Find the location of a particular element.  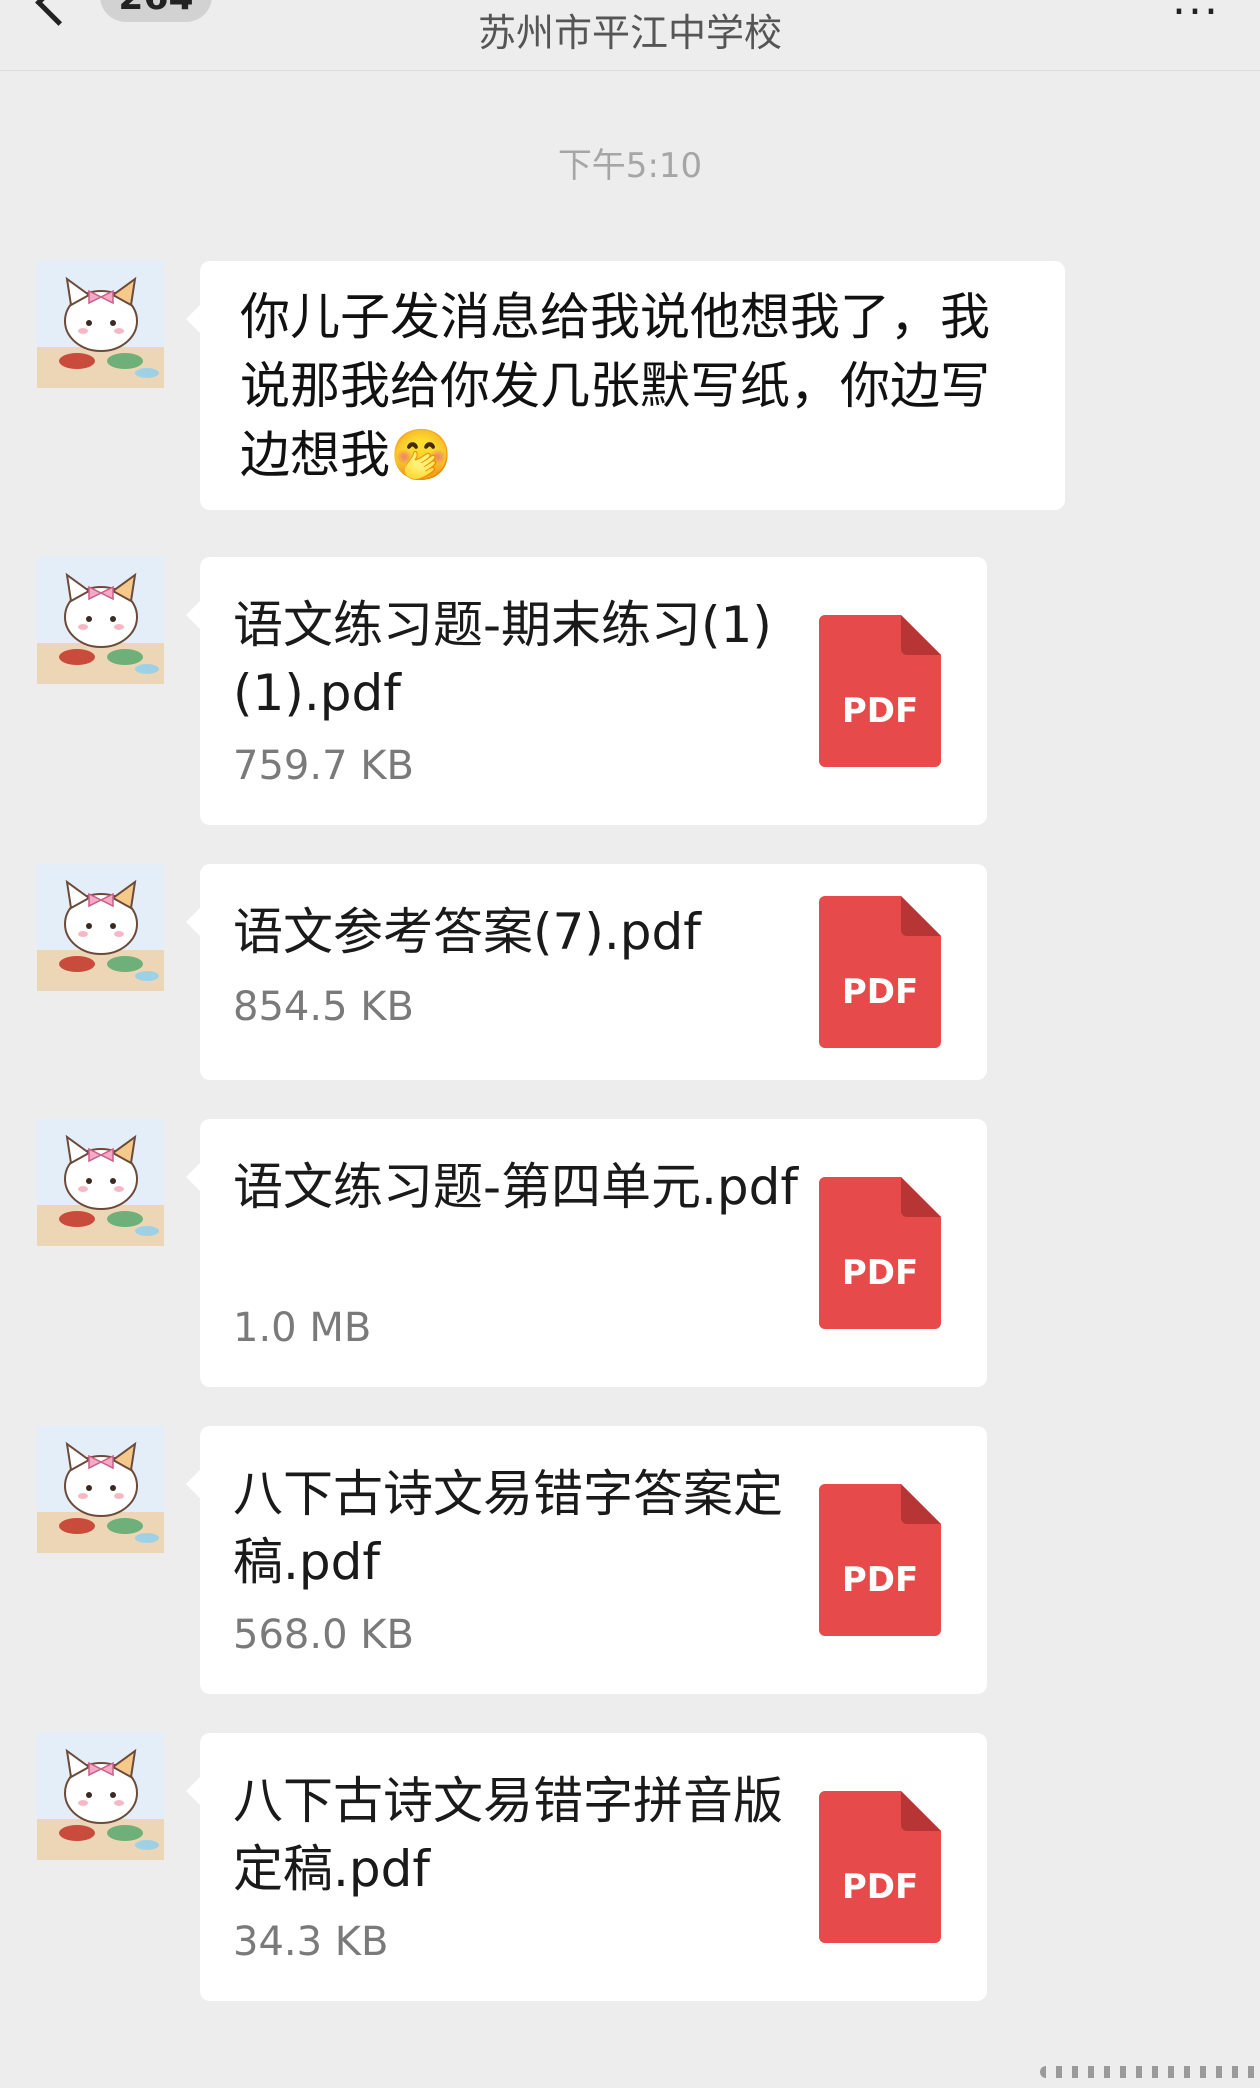

file-name: 八下古诗文易错字答案定稿.pdf is located at coordinates (508, 1528).